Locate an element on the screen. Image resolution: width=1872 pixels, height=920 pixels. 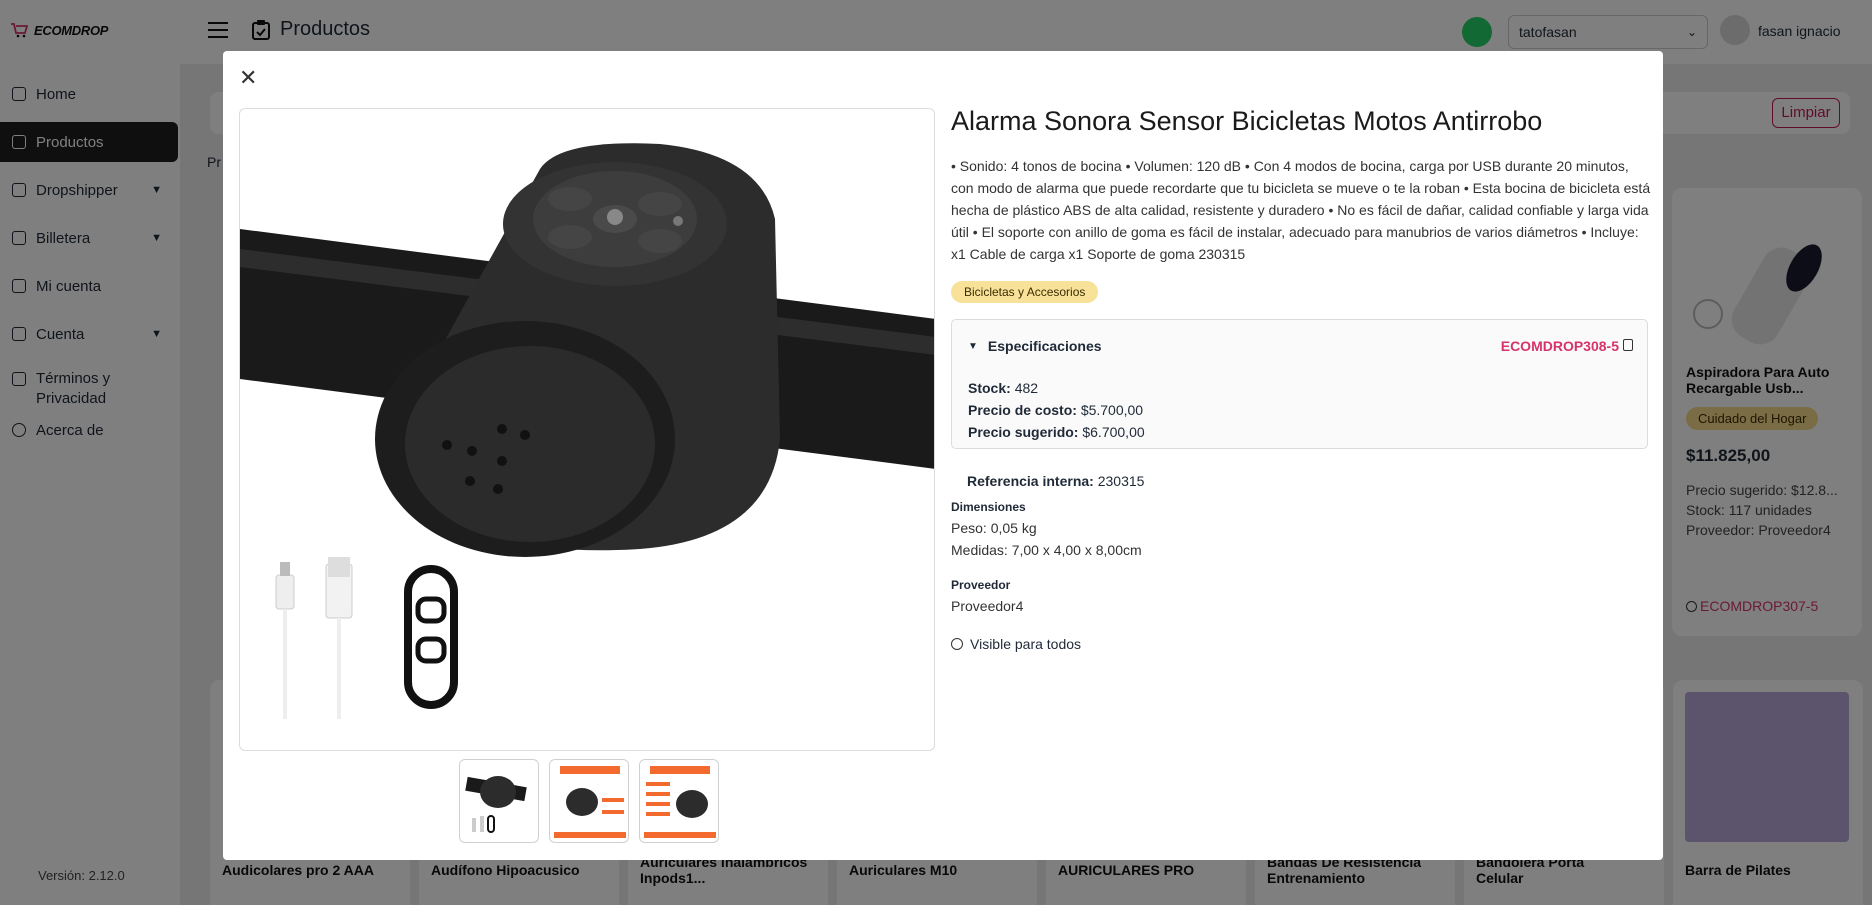
suggested-row: Precio sugerido: $6.700,00 is located at coordinates (1056, 432).